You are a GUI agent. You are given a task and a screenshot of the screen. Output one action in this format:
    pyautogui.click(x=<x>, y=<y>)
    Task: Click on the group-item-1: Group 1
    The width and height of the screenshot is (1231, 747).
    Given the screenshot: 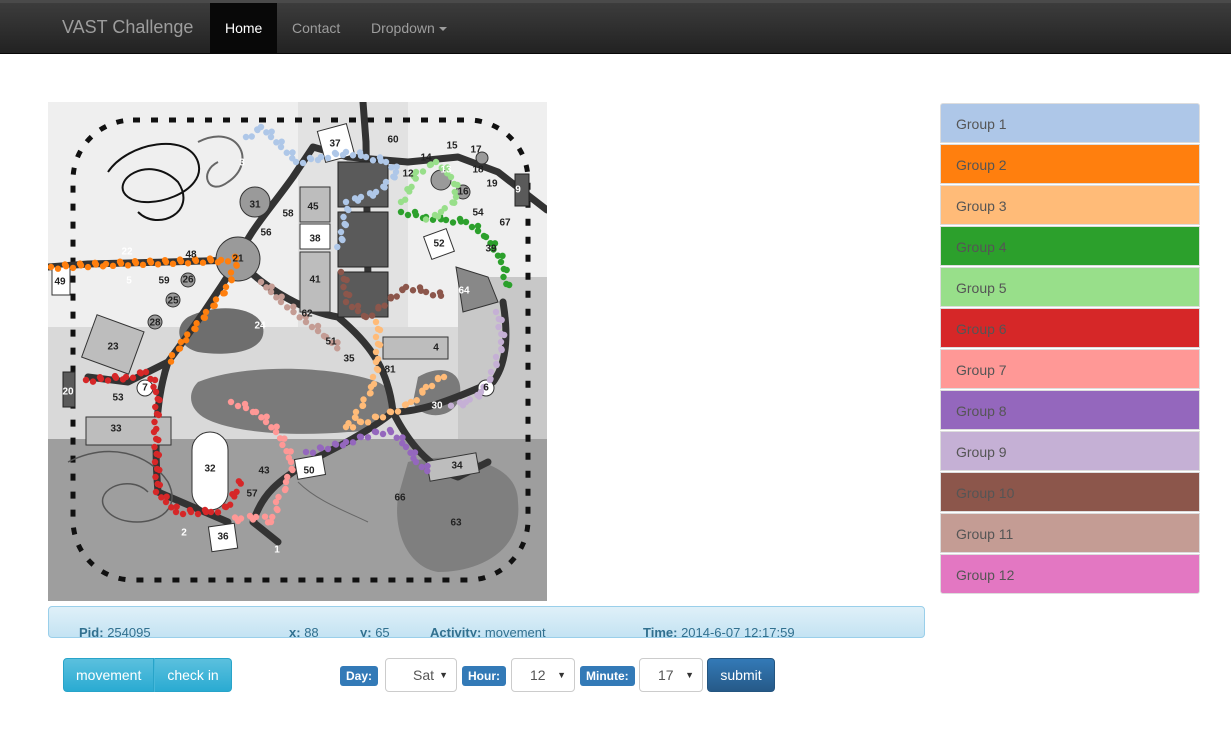 What is the action you would take?
    pyautogui.click(x=1070, y=123)
    